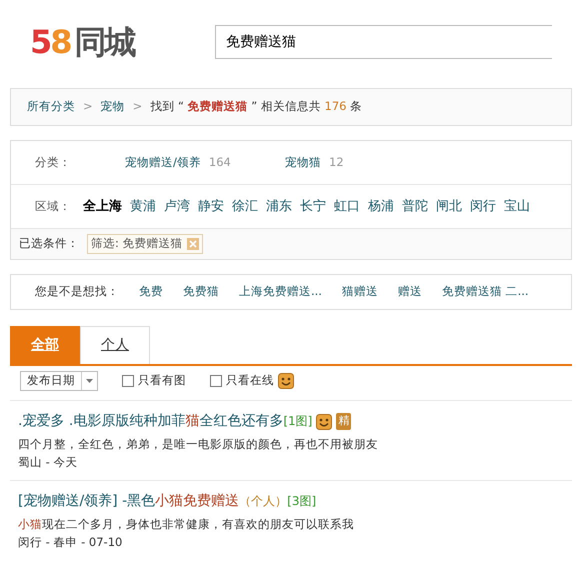  What do you see at coordinates (112, 107) in the screenshot?
I see `breadcrumb-link: 宠物` at bounding box center [112, 107].